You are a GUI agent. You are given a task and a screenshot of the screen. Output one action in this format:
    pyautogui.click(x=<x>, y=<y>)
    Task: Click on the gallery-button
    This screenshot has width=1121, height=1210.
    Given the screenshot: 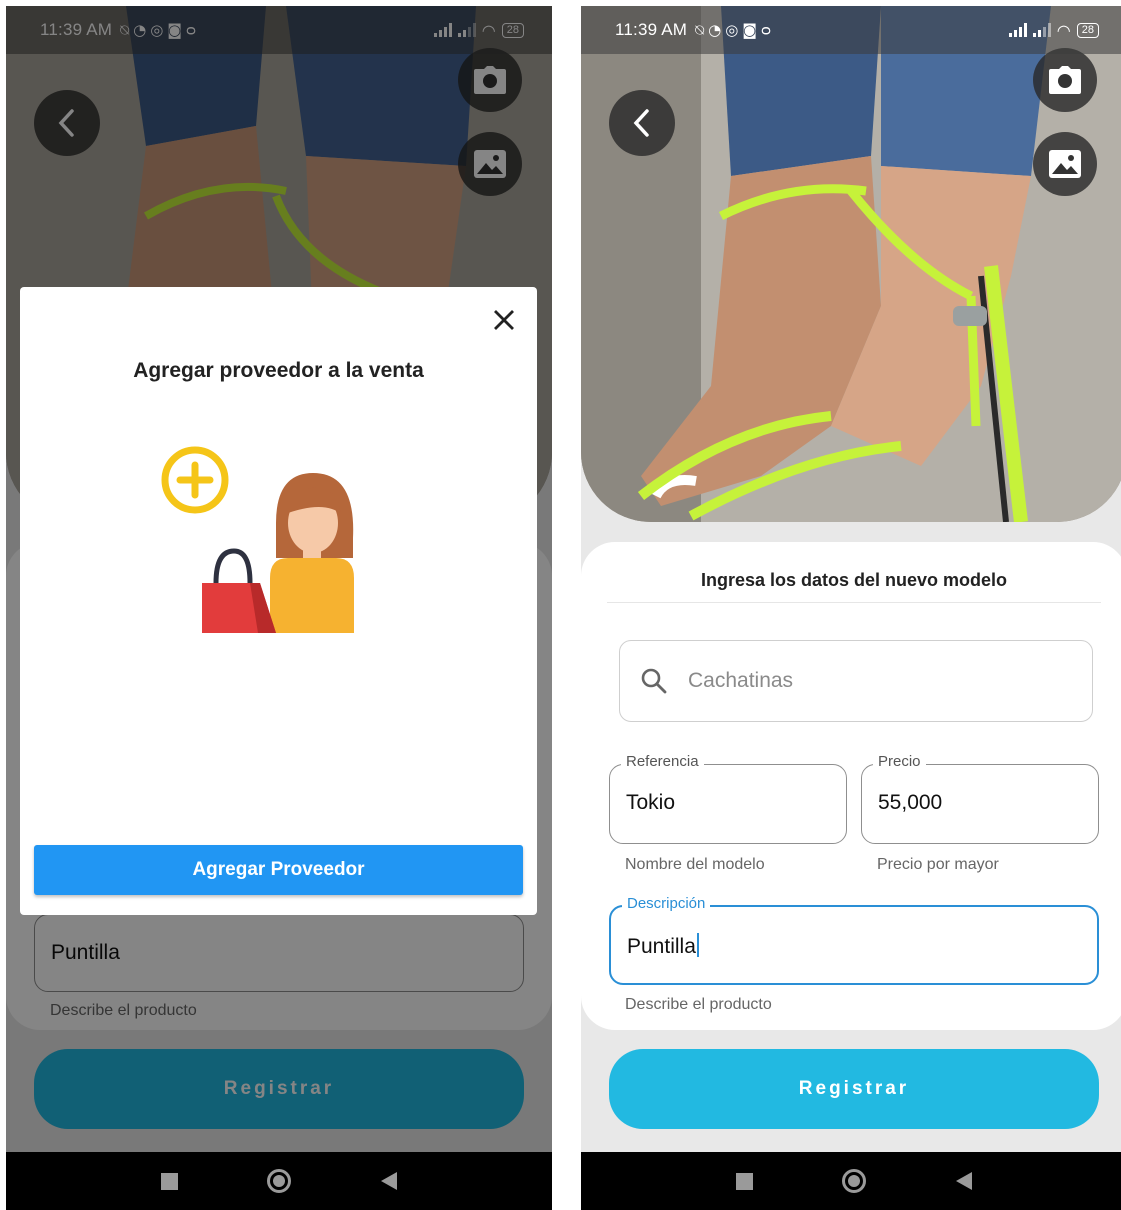 What is the action you would take?
    pyautogui.click(x=1065, y=164)
    